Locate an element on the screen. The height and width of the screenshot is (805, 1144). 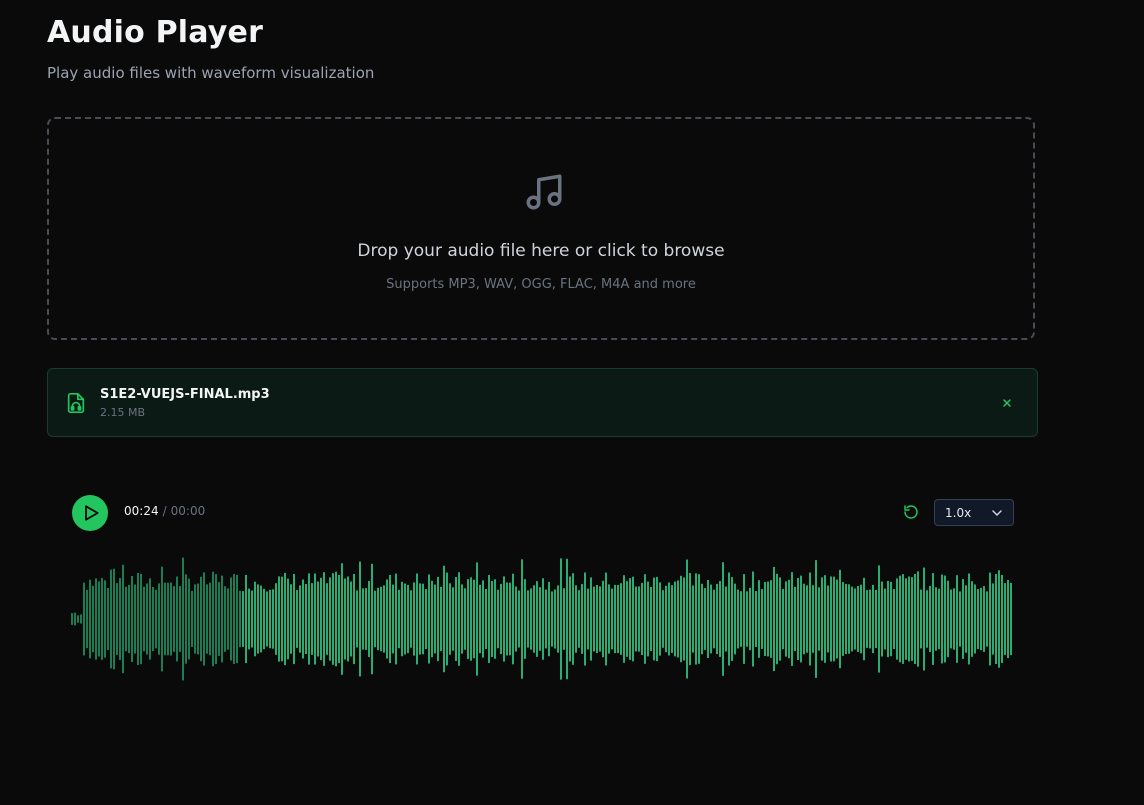
duration: 00:00 is located at coordinates (188, 511).